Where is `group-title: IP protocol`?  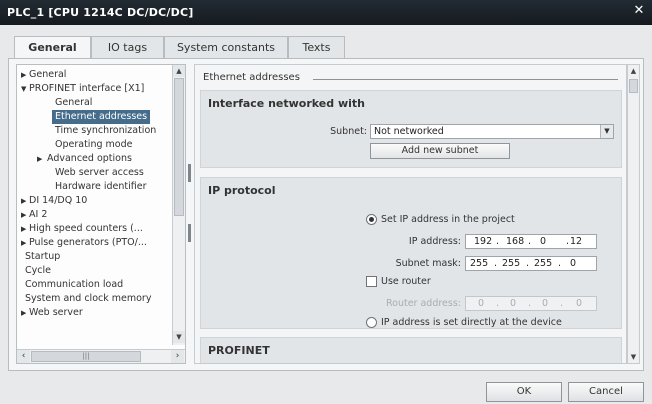
group-title: IP protocol is located at coordinates (242, 190).